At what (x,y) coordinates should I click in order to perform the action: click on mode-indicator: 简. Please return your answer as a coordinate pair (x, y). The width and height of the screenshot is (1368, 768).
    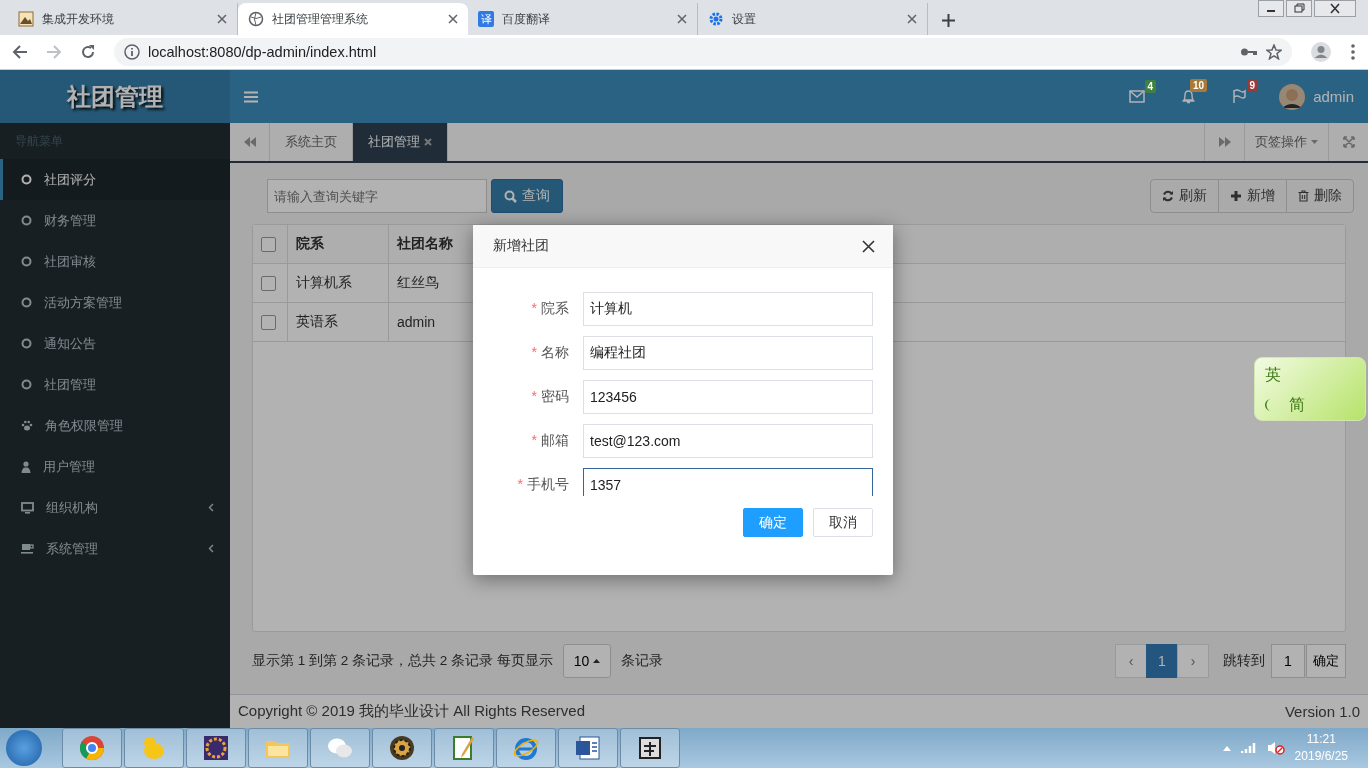
    Looking at the image, I should click on (1301, 405).